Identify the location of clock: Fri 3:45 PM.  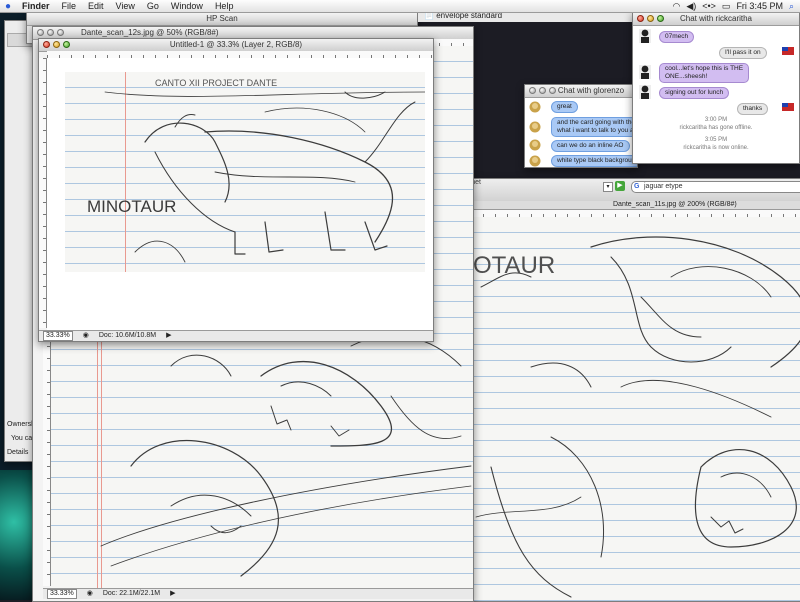
(759, 6).